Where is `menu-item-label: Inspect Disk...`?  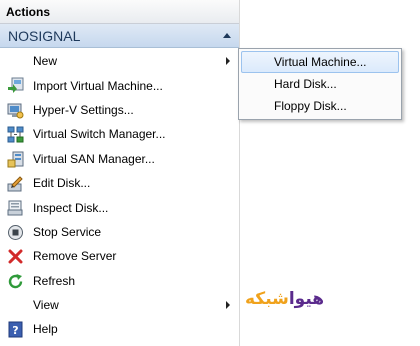
menu-item-label: Inspect Disk... is located at coordinates (71, 207).